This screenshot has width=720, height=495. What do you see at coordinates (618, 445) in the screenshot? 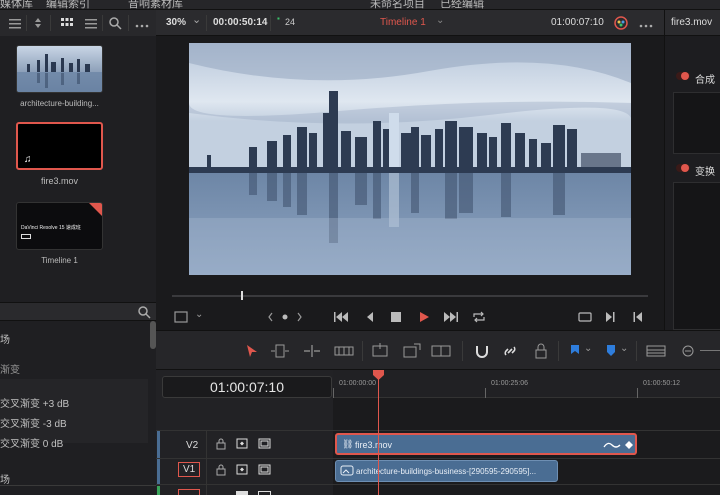
I see `keyframe-curve-icon` at bounding box center [618, 445].